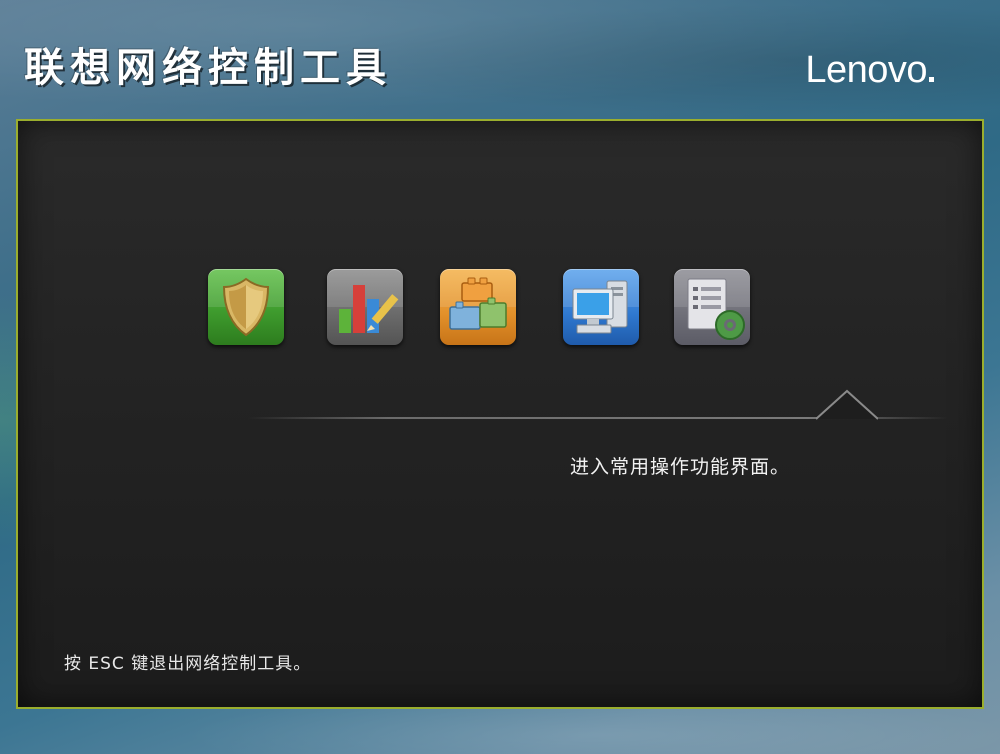 This screenshot has height=754, width=1000. What do you see at coordinates (601, 301) in the screenshot?
I see `network-computer-icon` at bounding box center [601, 301].